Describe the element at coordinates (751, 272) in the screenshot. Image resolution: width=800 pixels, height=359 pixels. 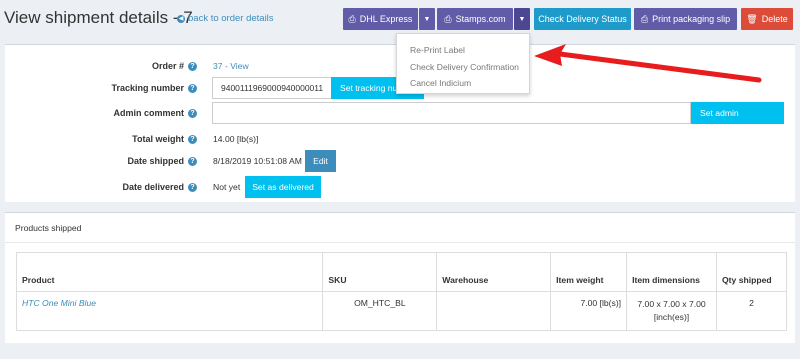
I see `col-qty-shipped: Qty shipped` at that location.